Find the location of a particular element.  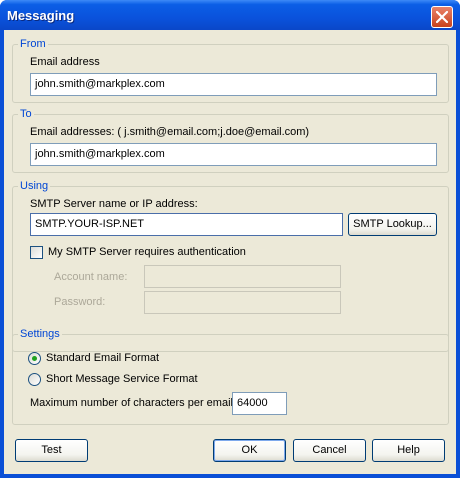

password-field is located at coordinates (242, 302).